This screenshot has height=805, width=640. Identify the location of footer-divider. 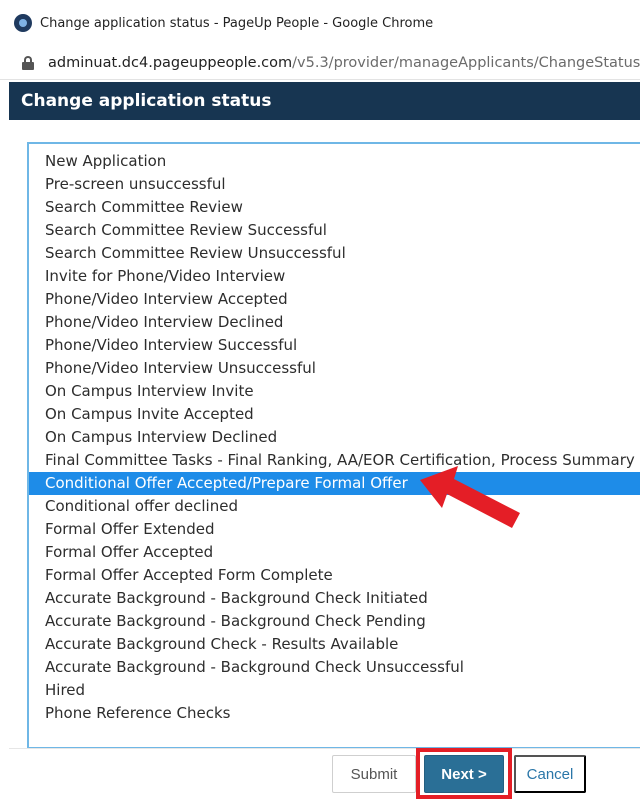
(324, 748).